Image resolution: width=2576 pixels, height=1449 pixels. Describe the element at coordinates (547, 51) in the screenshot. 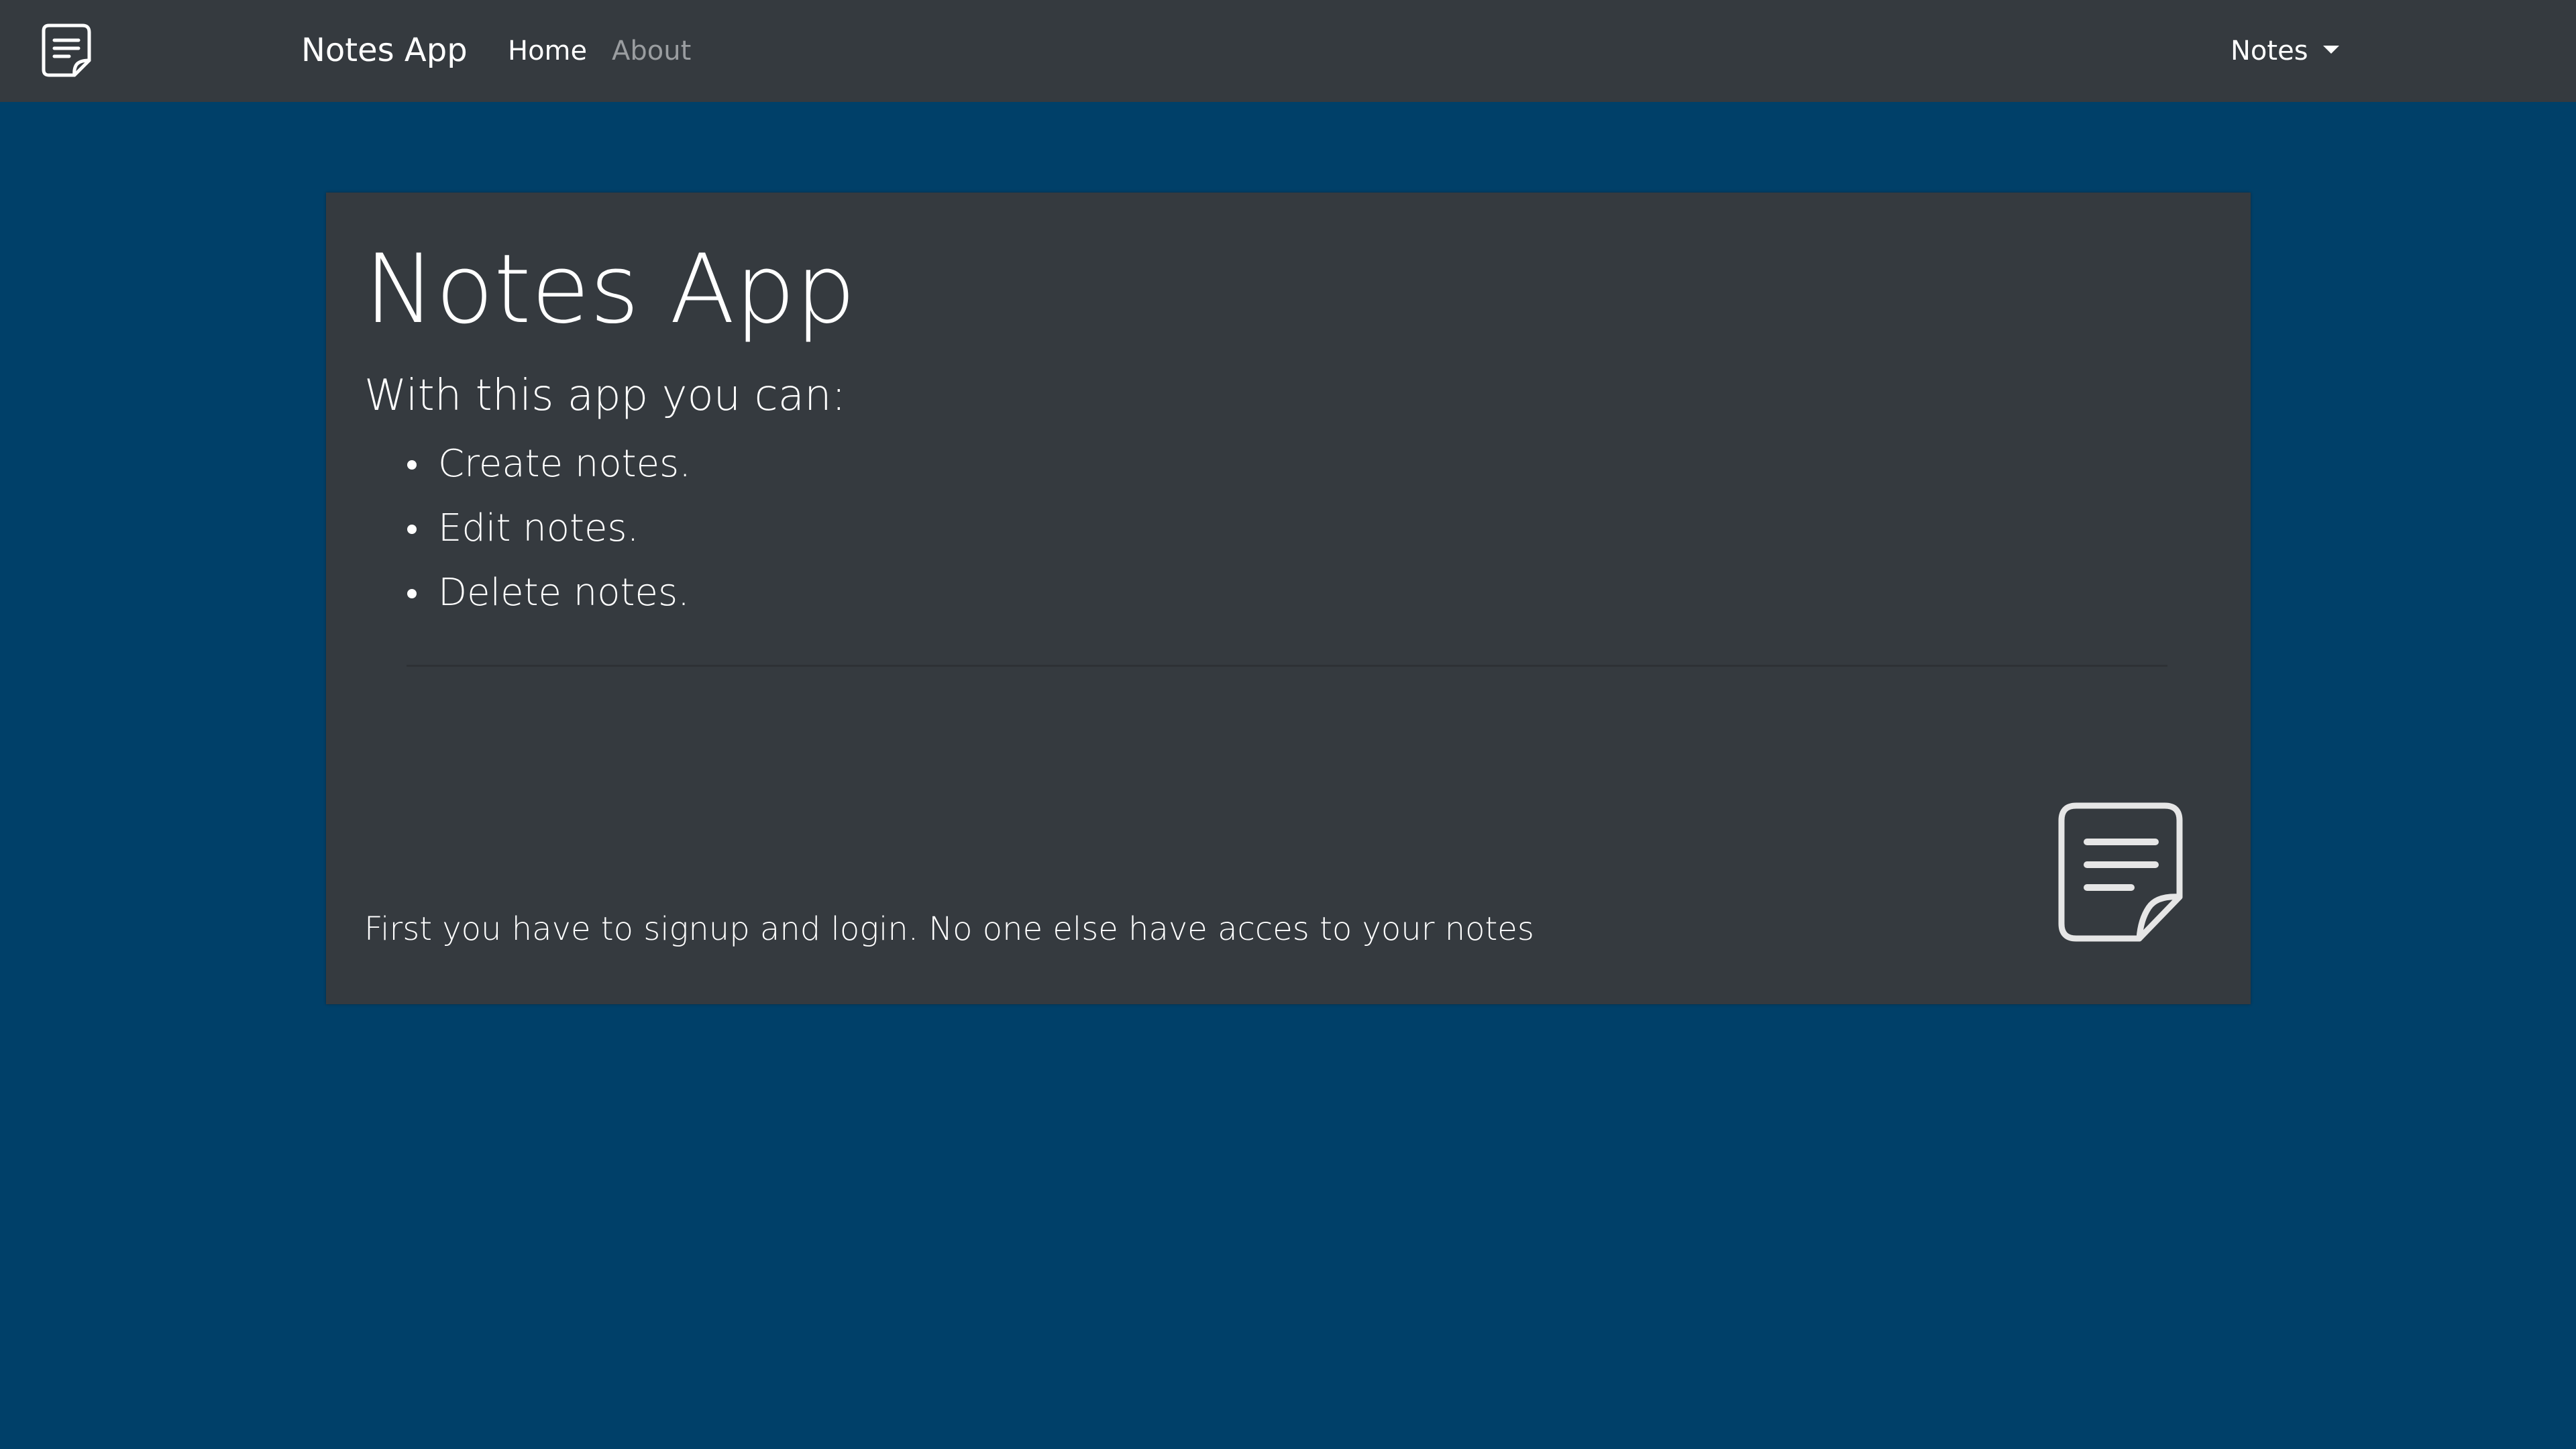

I see `nav-link-home: Home` at that location.